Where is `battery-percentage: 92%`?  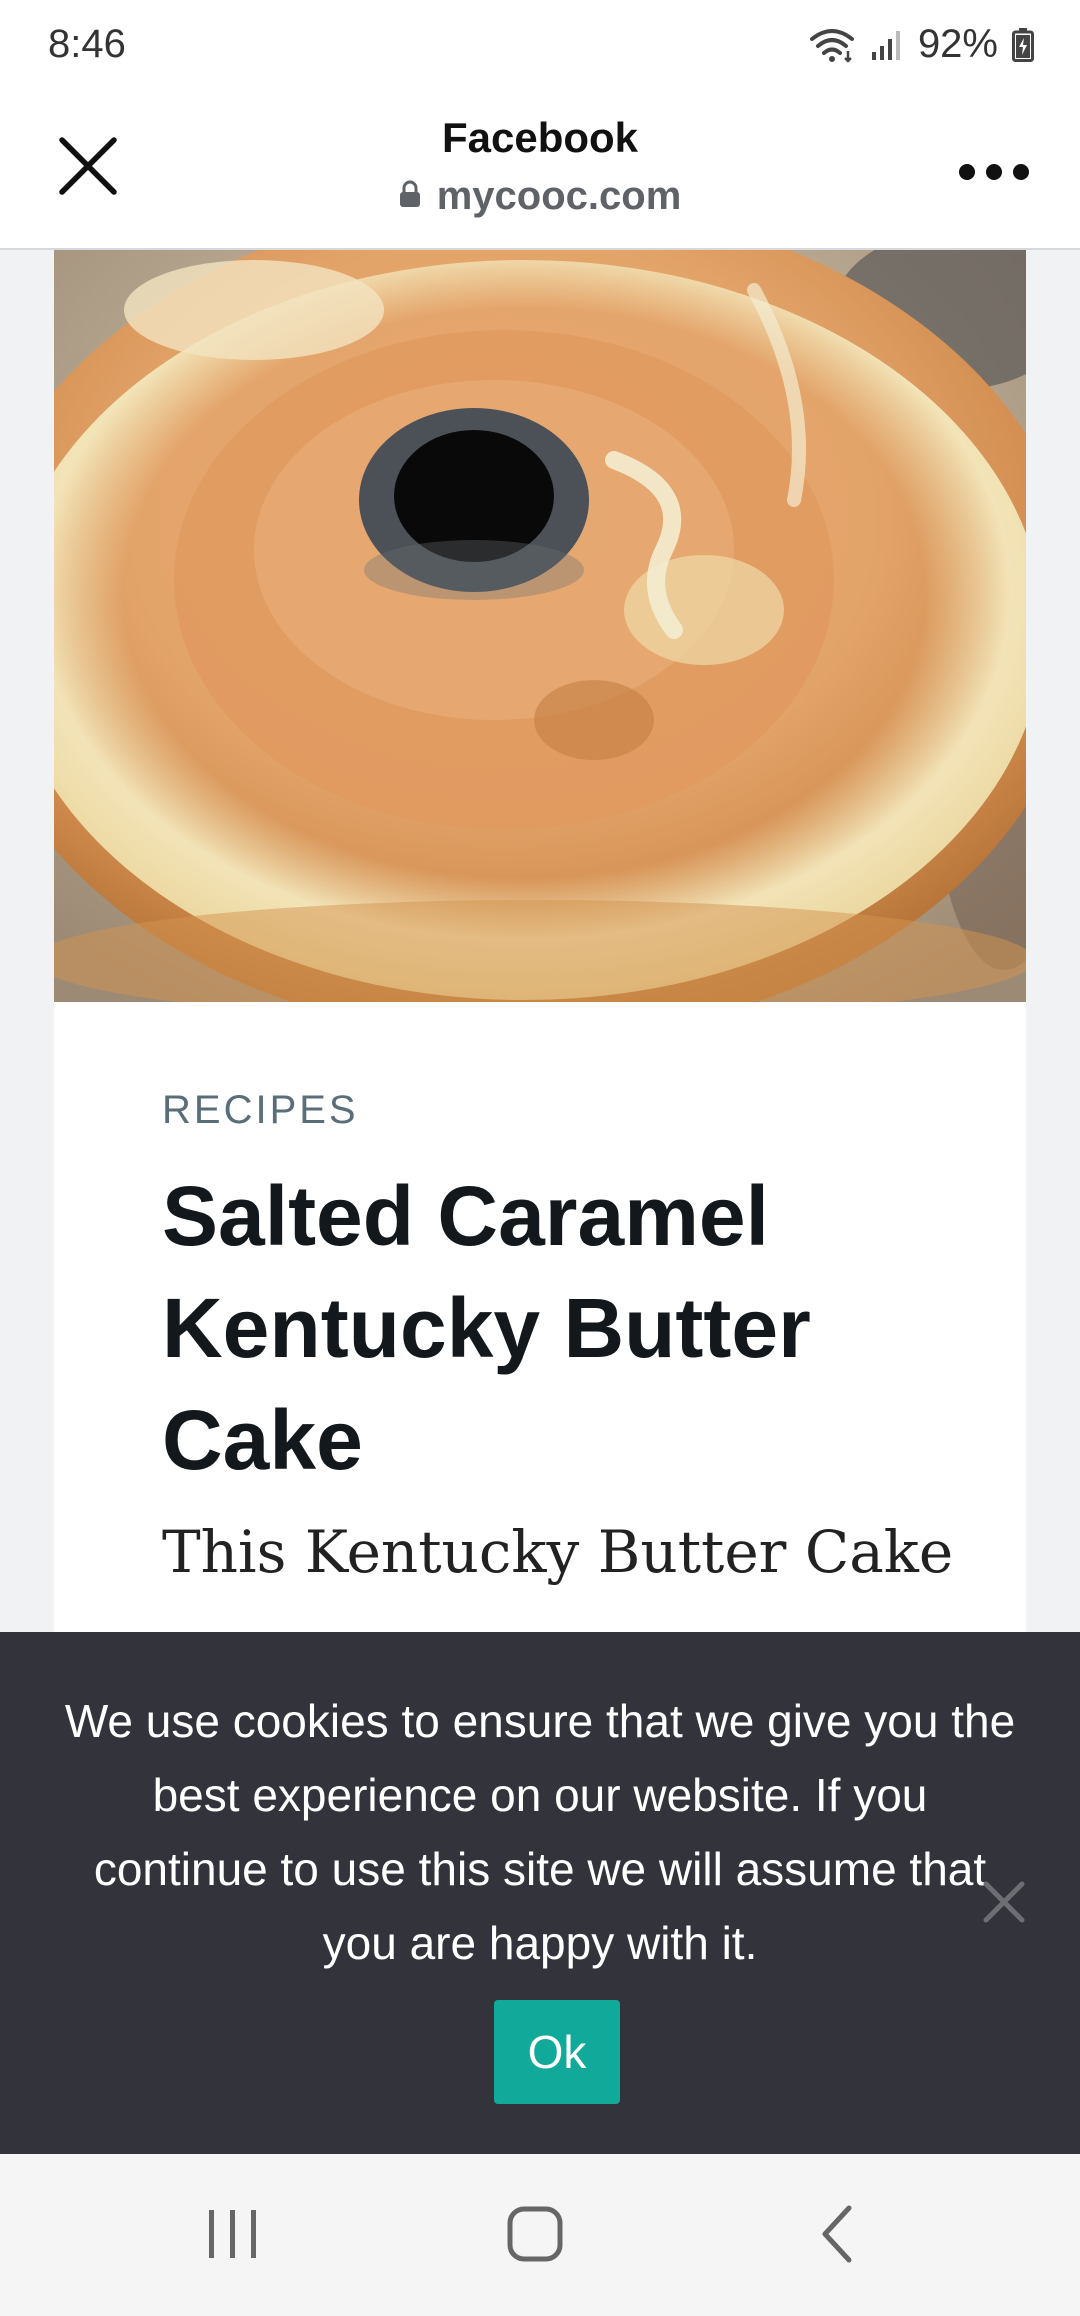 battery-percentage: 92% is located at coordinates (957, 44).